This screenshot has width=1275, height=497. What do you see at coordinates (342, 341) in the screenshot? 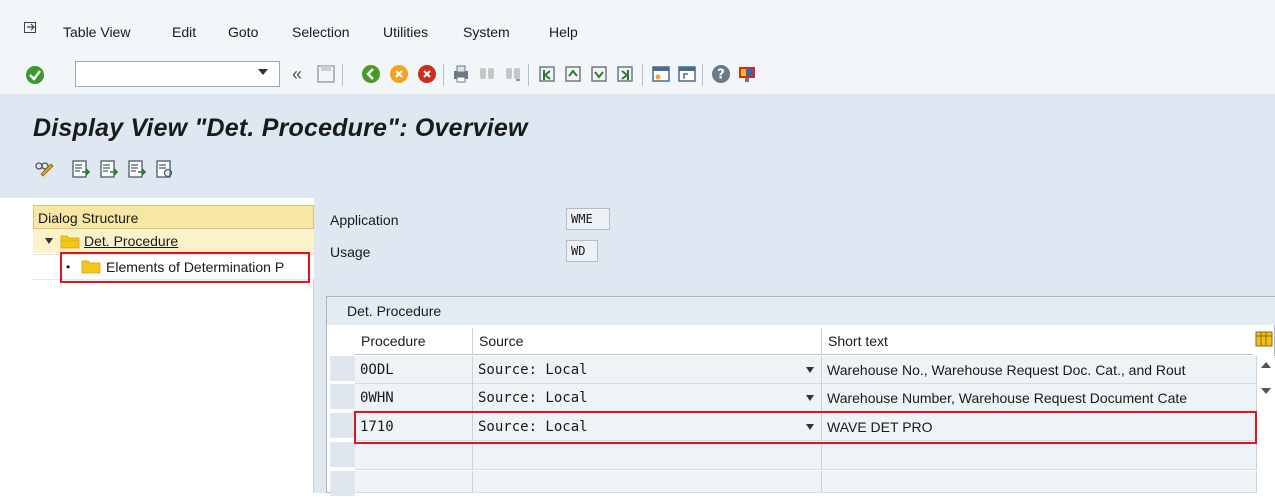
I see `select-all-rows` at bounding box center [342, 341].